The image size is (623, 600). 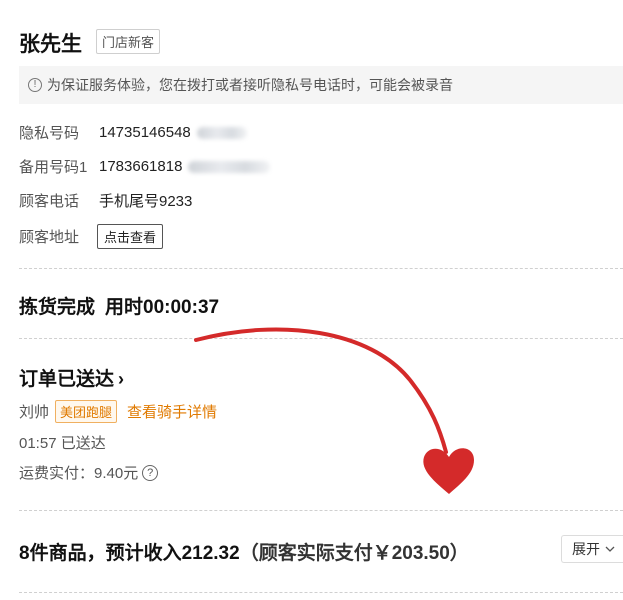 What do you see at coordinates (49, 133) in the screenshot?
I see `private-number-label: 隐私号码` at bounding box center [49, 133].